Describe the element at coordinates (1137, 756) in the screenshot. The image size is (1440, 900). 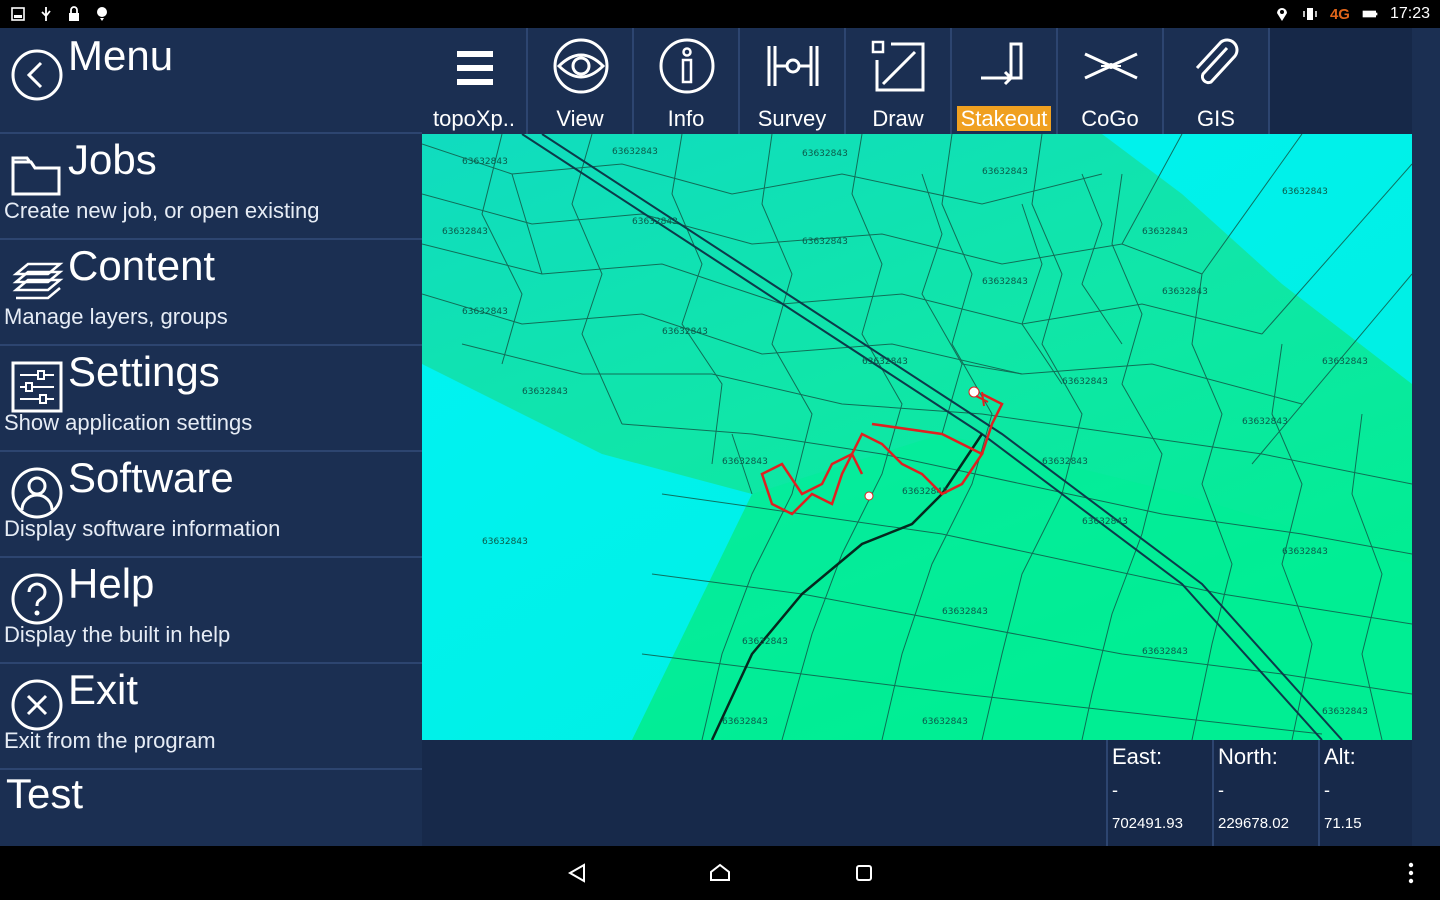
I see `east-label: East:` at that location.